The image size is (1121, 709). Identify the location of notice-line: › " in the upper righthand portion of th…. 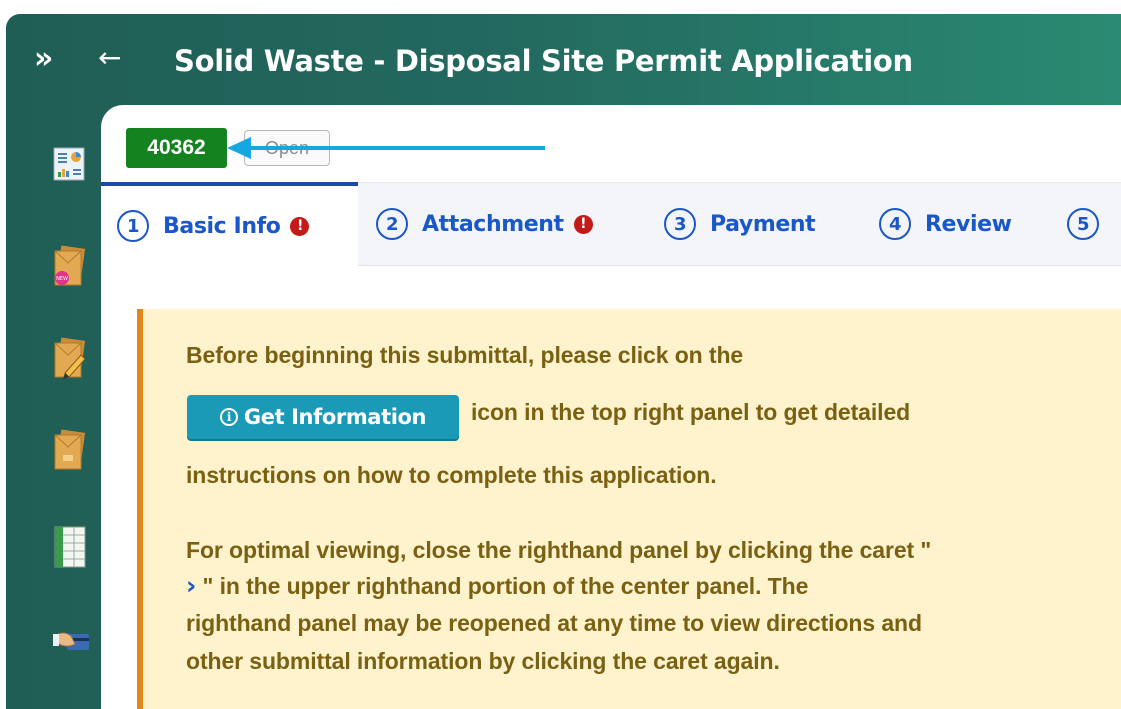
(497, 585).